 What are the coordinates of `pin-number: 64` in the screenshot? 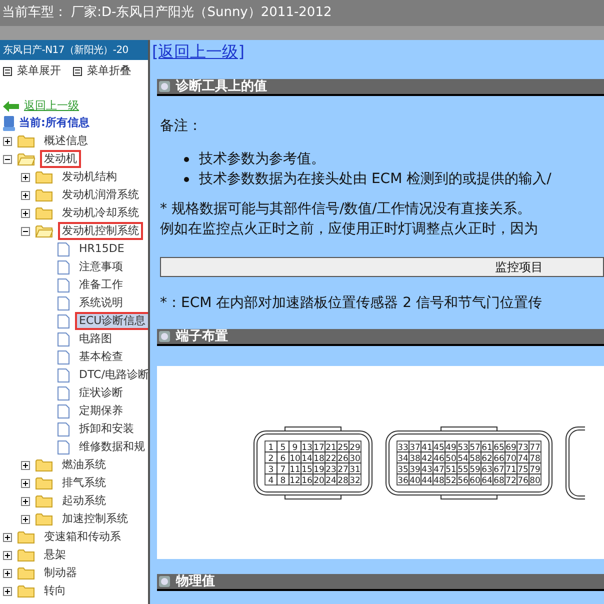 It's located at (487, 481).